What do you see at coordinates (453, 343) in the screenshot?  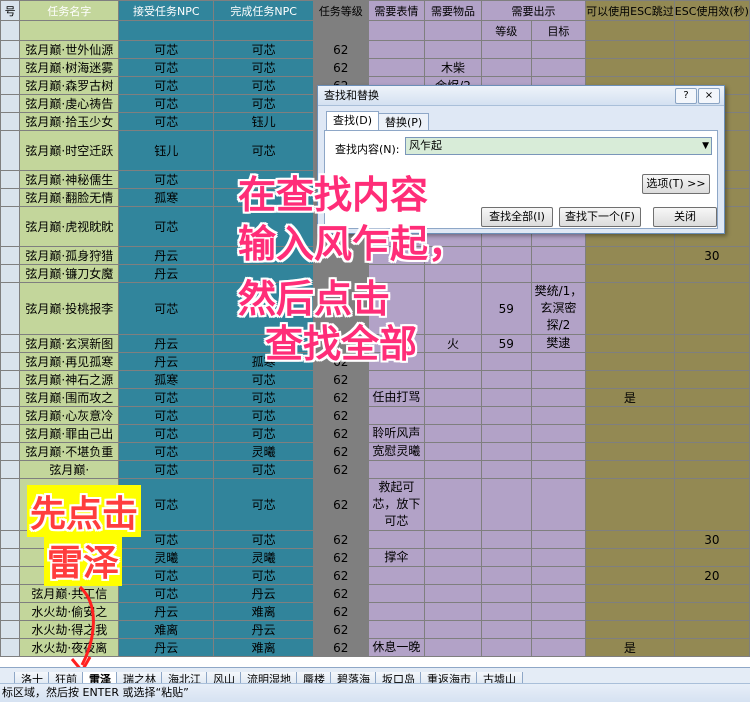 I see `table-cell: 火` at bounding box center [453, 343].